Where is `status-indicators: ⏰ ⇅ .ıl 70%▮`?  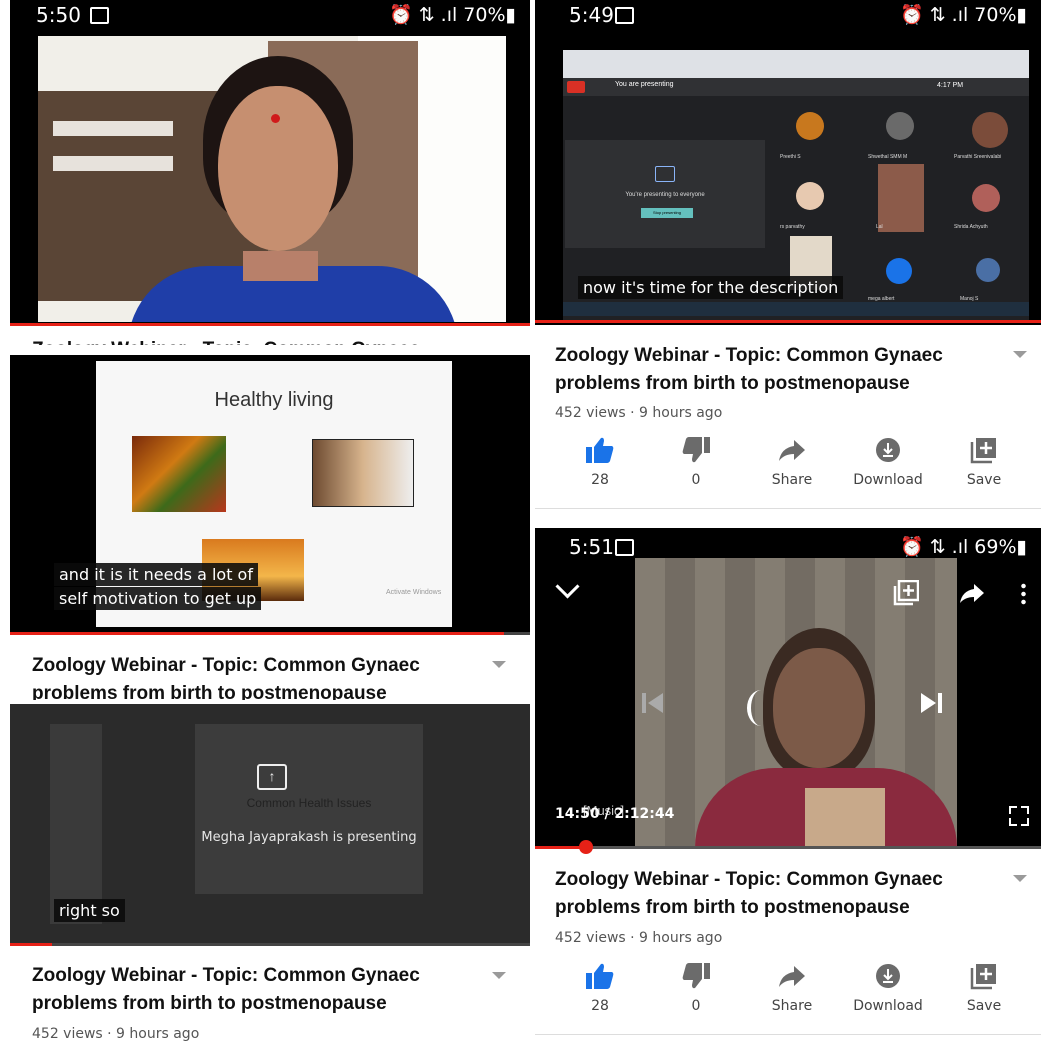
status-indicators: ⏰ ⇅ .ıl 70%▮ is located at coordinates (452, 15).